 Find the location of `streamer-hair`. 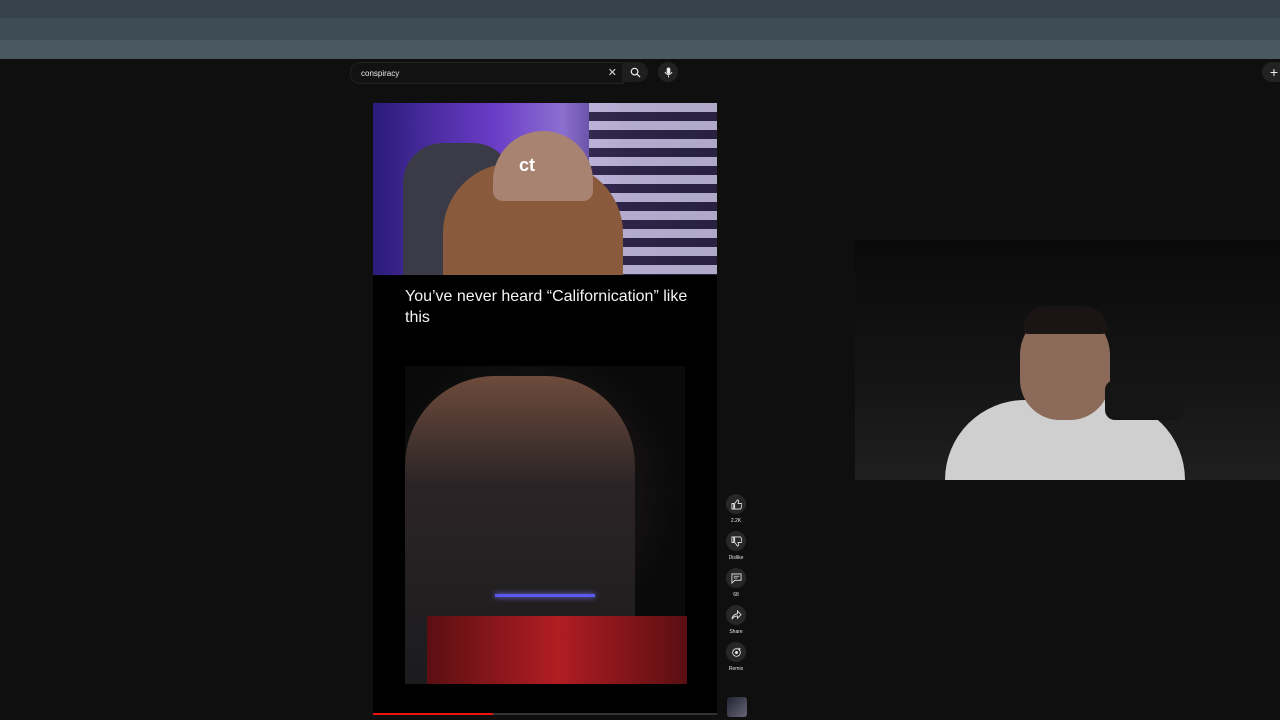

streamer-hair is located at coordinates (1065, 320).